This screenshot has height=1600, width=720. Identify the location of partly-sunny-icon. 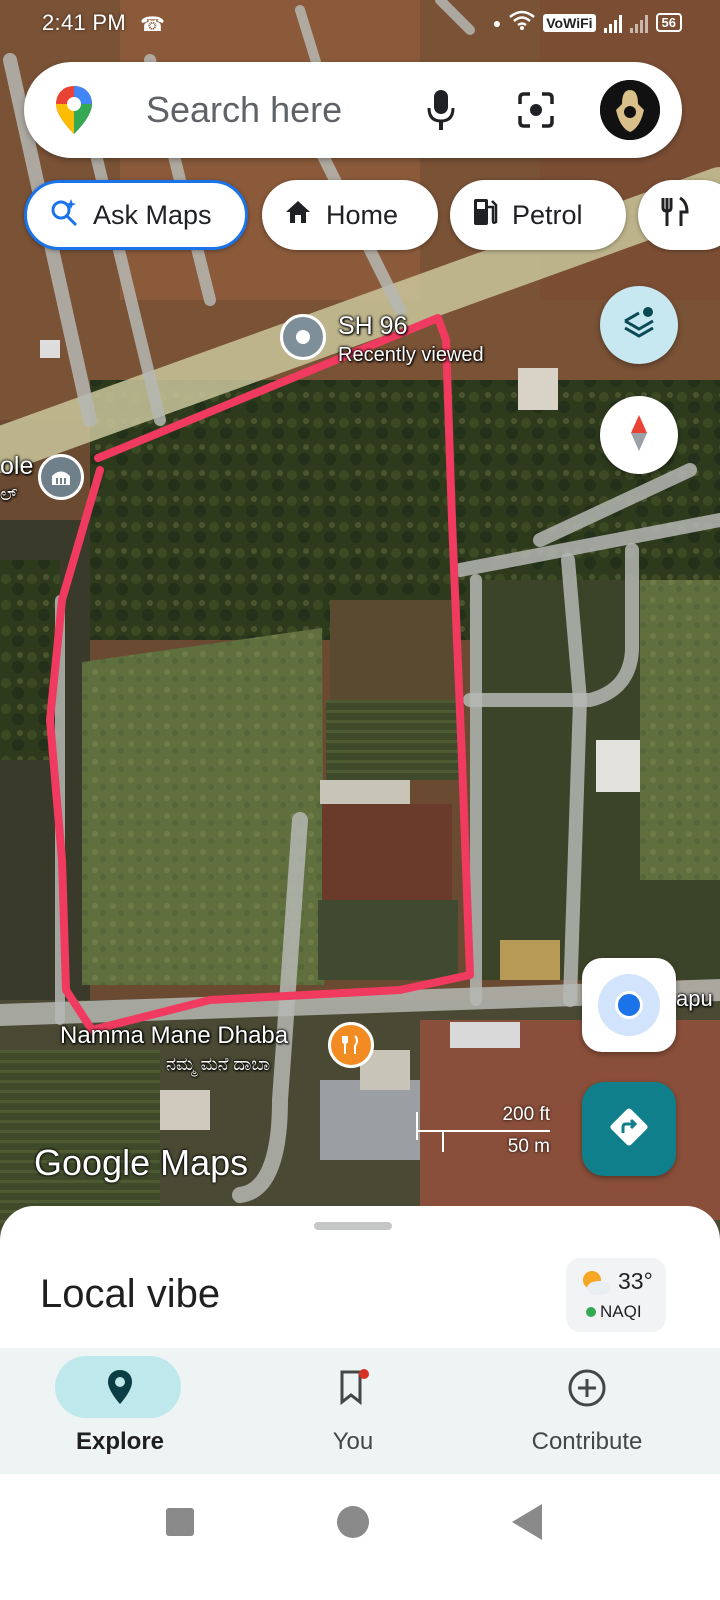
(596, 1284).